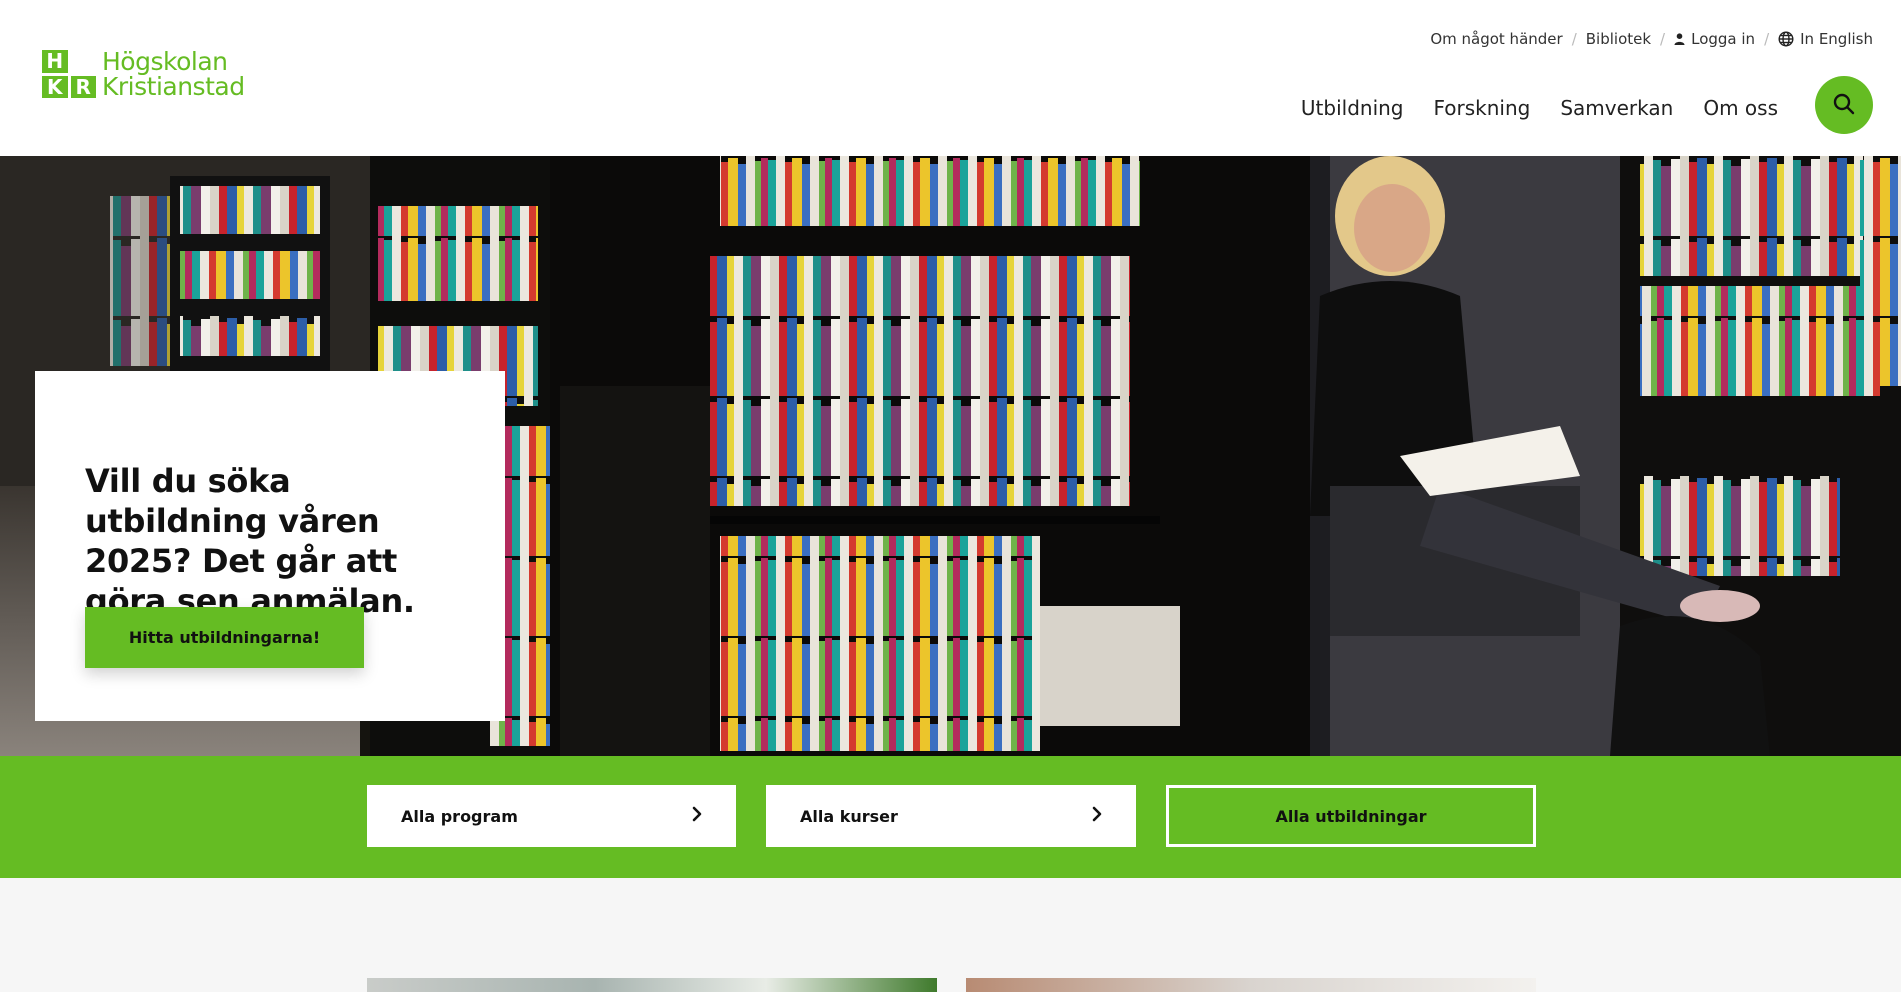  I want to click on featured-section, so click(950, 935).